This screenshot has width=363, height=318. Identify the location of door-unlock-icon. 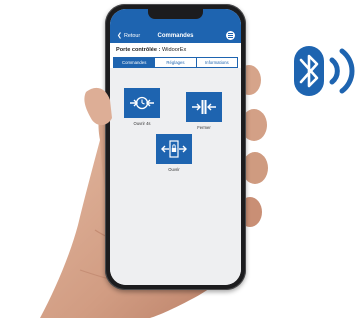
(174, 149).